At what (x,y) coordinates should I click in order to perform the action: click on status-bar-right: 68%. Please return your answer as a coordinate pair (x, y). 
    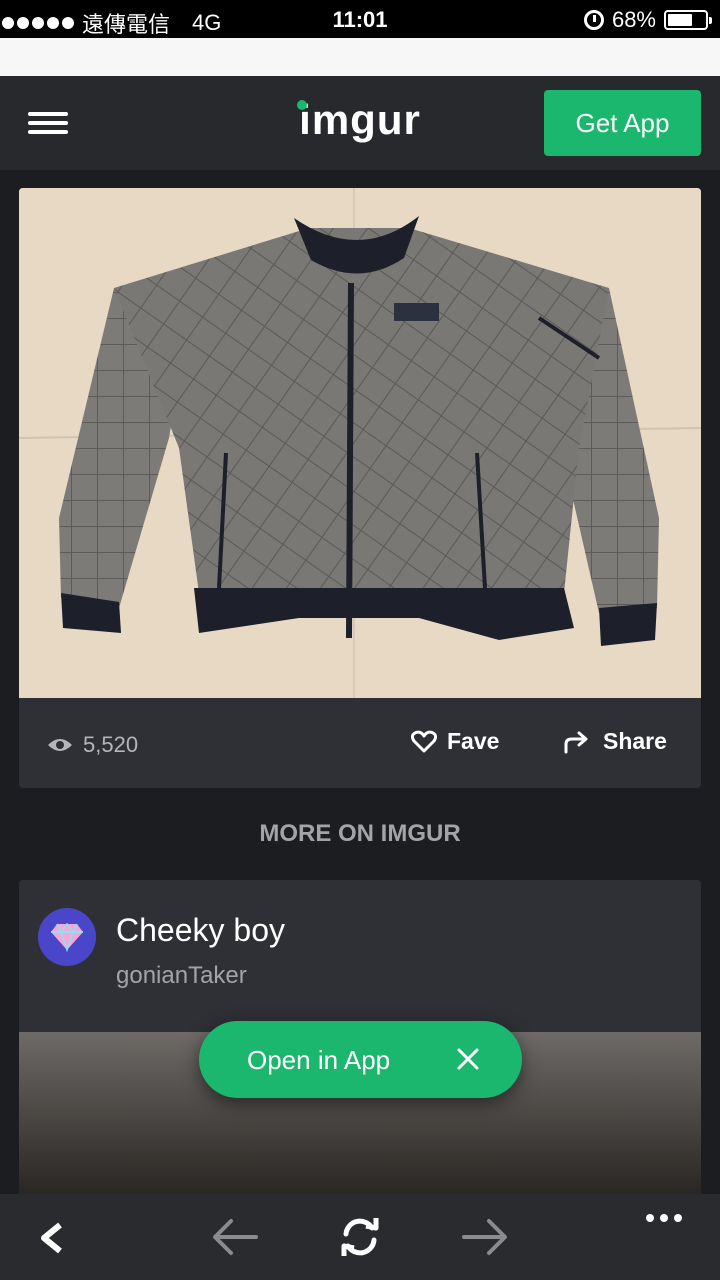
    Looking at the image, I should click on (647, 20).